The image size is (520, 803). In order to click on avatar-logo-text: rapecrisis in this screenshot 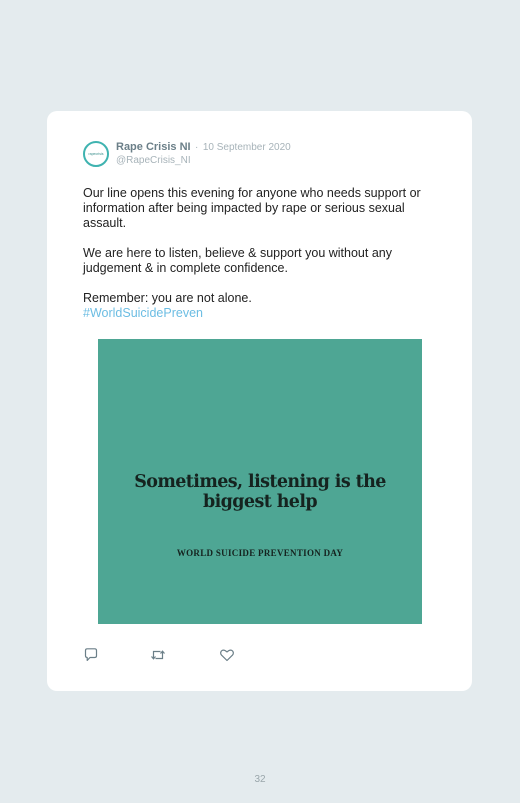, I will do `click(96, 154)`.